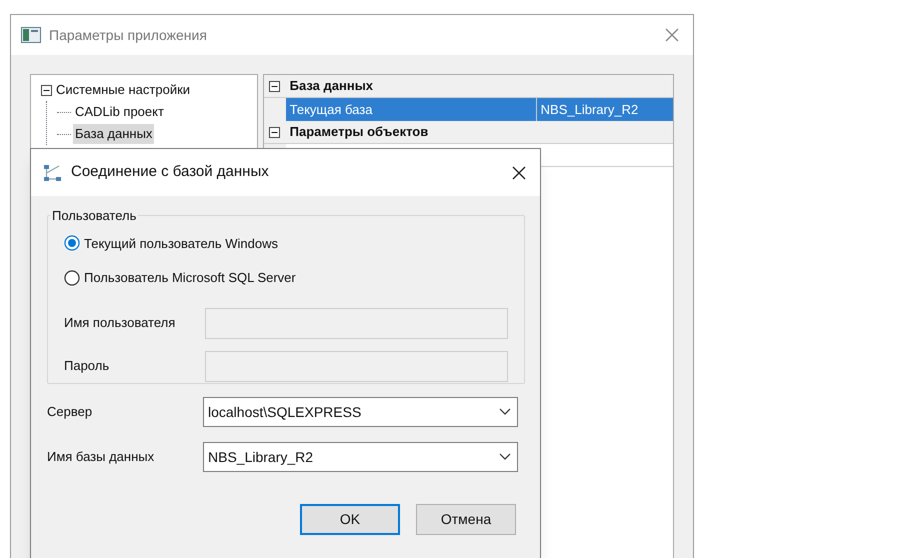 This screenshot has height=558, width=919. What do you see at coordinates (120, 323) in the screenshot?
I see `field-label: Имя пользователя` at bounding box center [120, 323].